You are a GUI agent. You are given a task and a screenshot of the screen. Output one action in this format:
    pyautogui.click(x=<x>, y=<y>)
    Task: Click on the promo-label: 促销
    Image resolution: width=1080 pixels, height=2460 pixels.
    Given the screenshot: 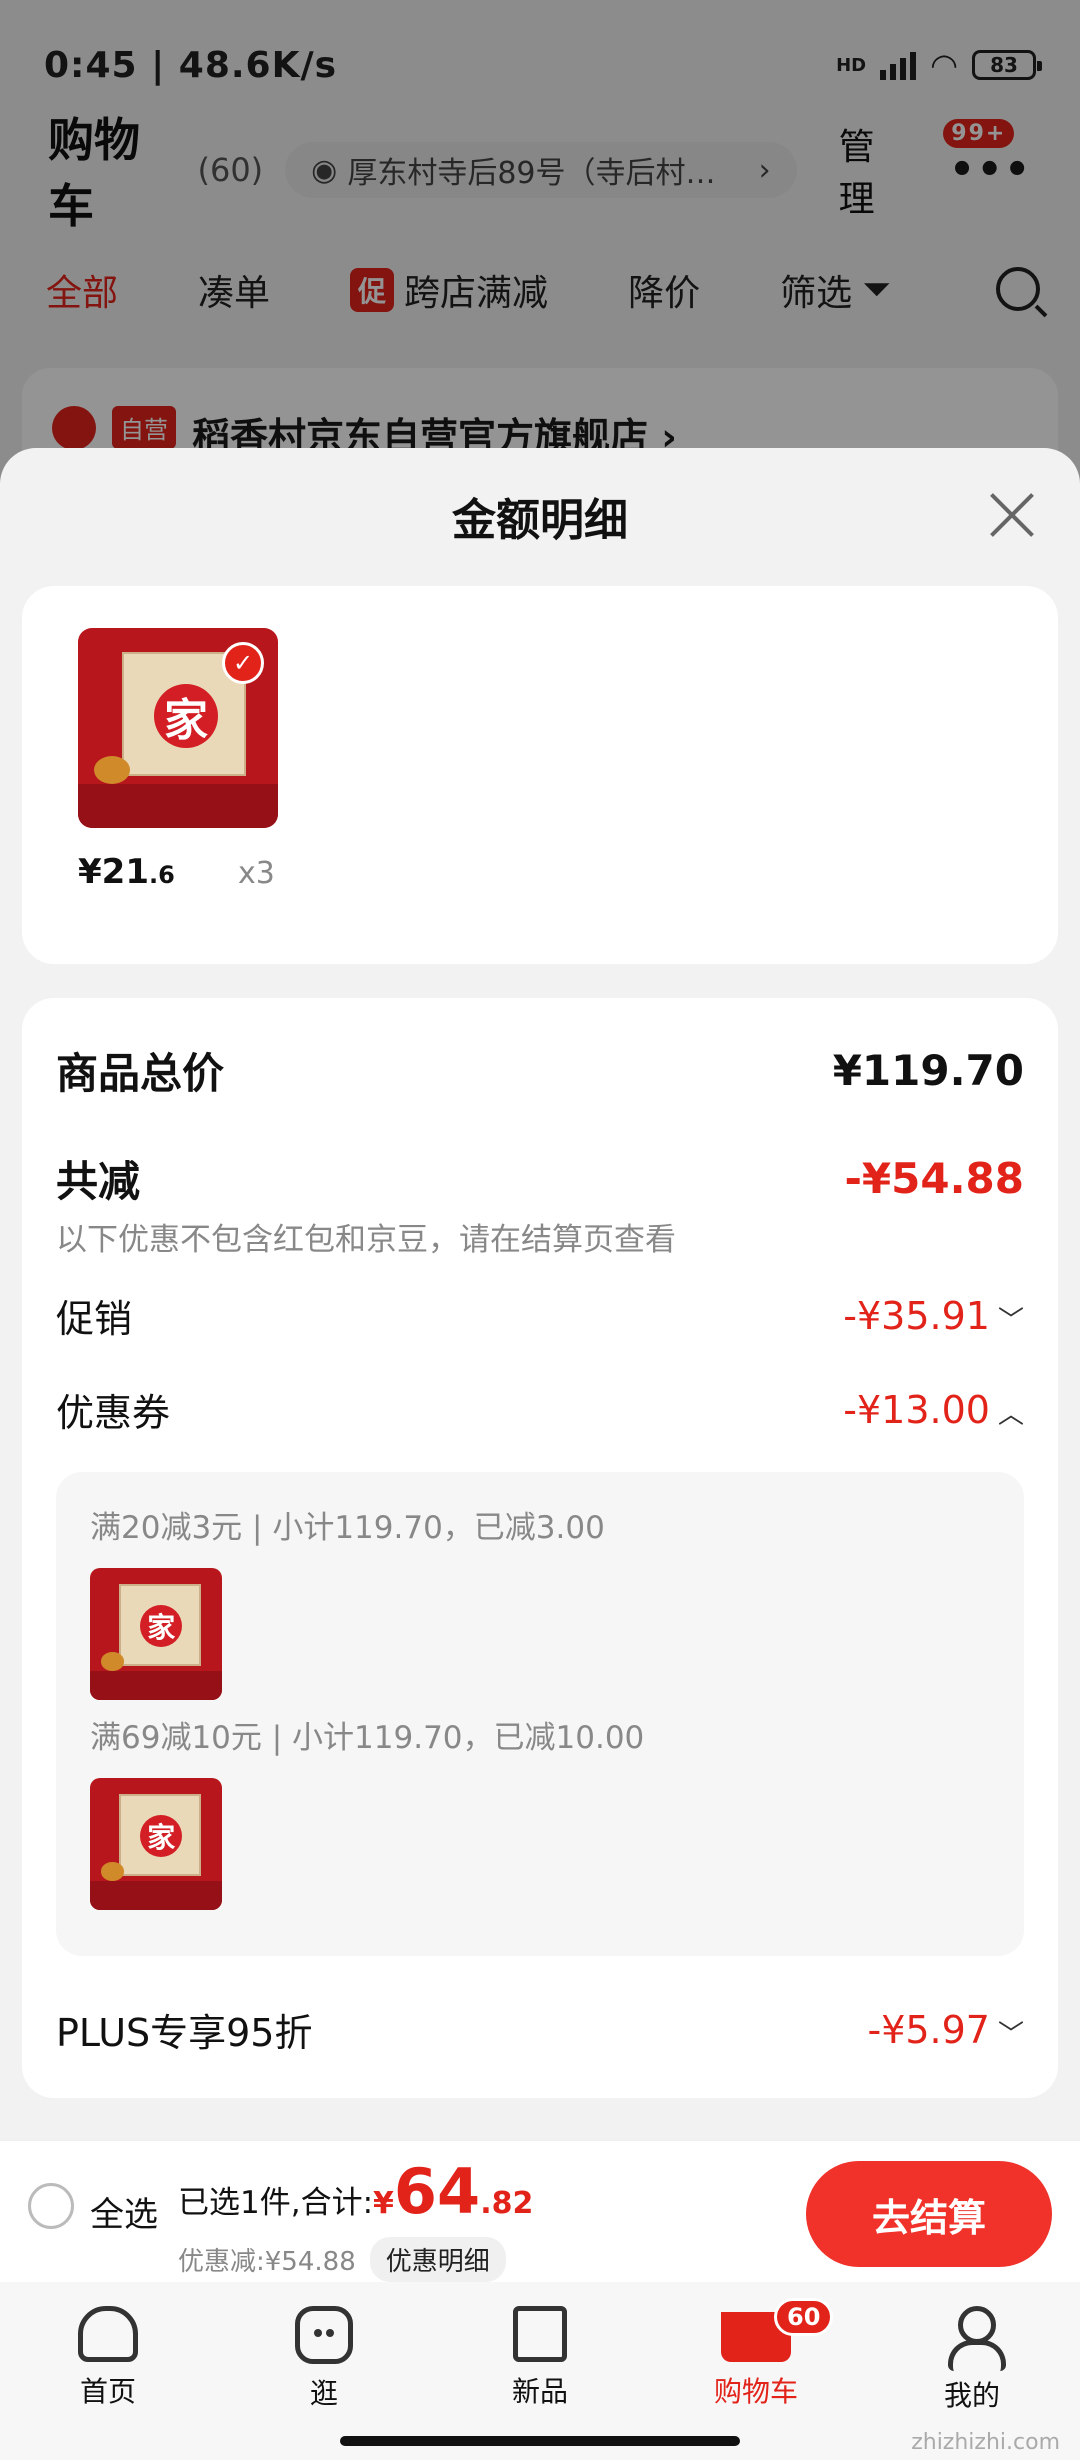 What is the action you would take?
    pyautogui.click(x=94, y=1319)
    